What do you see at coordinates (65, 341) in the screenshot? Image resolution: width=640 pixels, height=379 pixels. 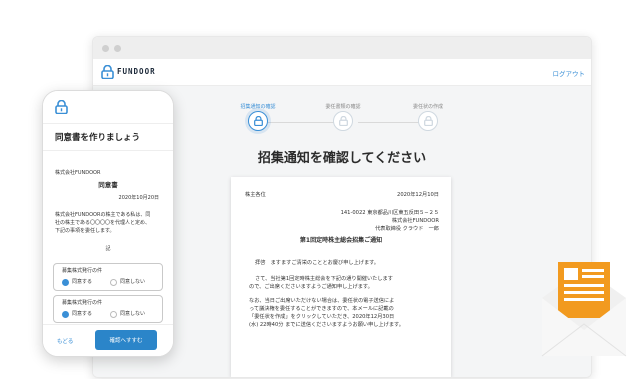 I see `back-button: もどる` at bounding box center [65, 341].